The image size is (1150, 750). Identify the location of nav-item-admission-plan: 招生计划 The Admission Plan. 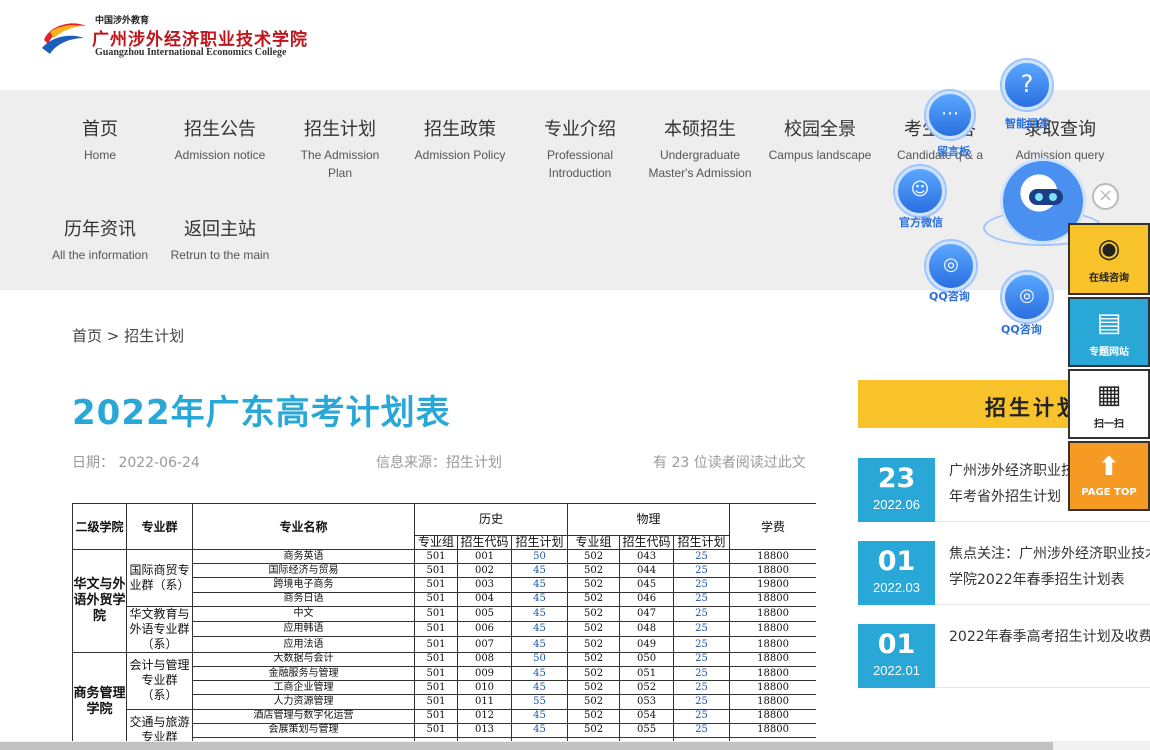
(340, 149).